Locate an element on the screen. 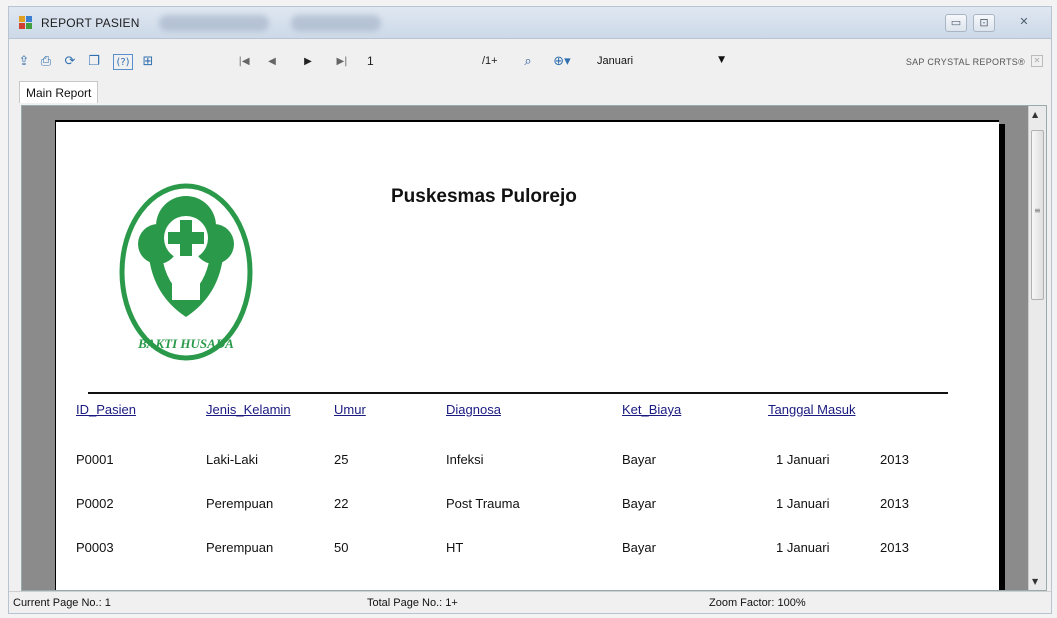 Image resolution: width=1057 pixels, height=618 pixels. status-total-page: Total Page No.: 1+ is located at coordinates (412, 603).